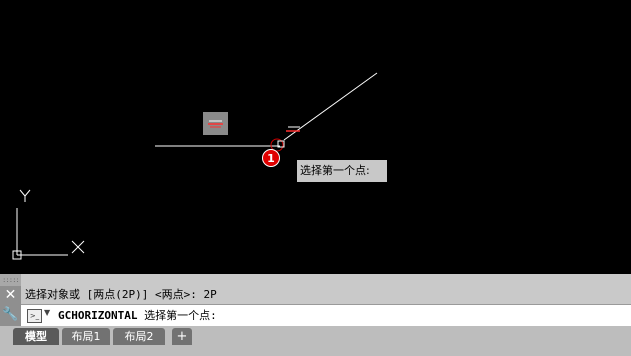 The width and height of the screenshot is (631, 356). I want to click on horizontal-constraint-marker, so click(293, 129).